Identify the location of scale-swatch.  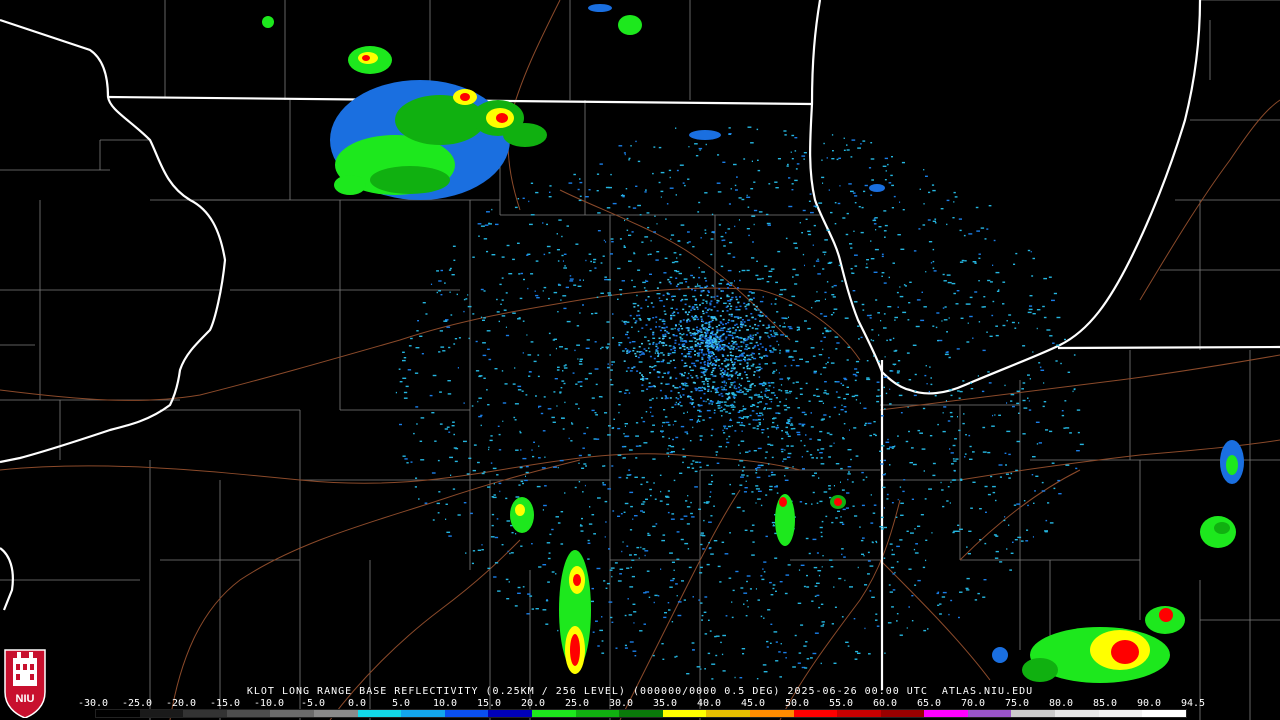
(510, 713).